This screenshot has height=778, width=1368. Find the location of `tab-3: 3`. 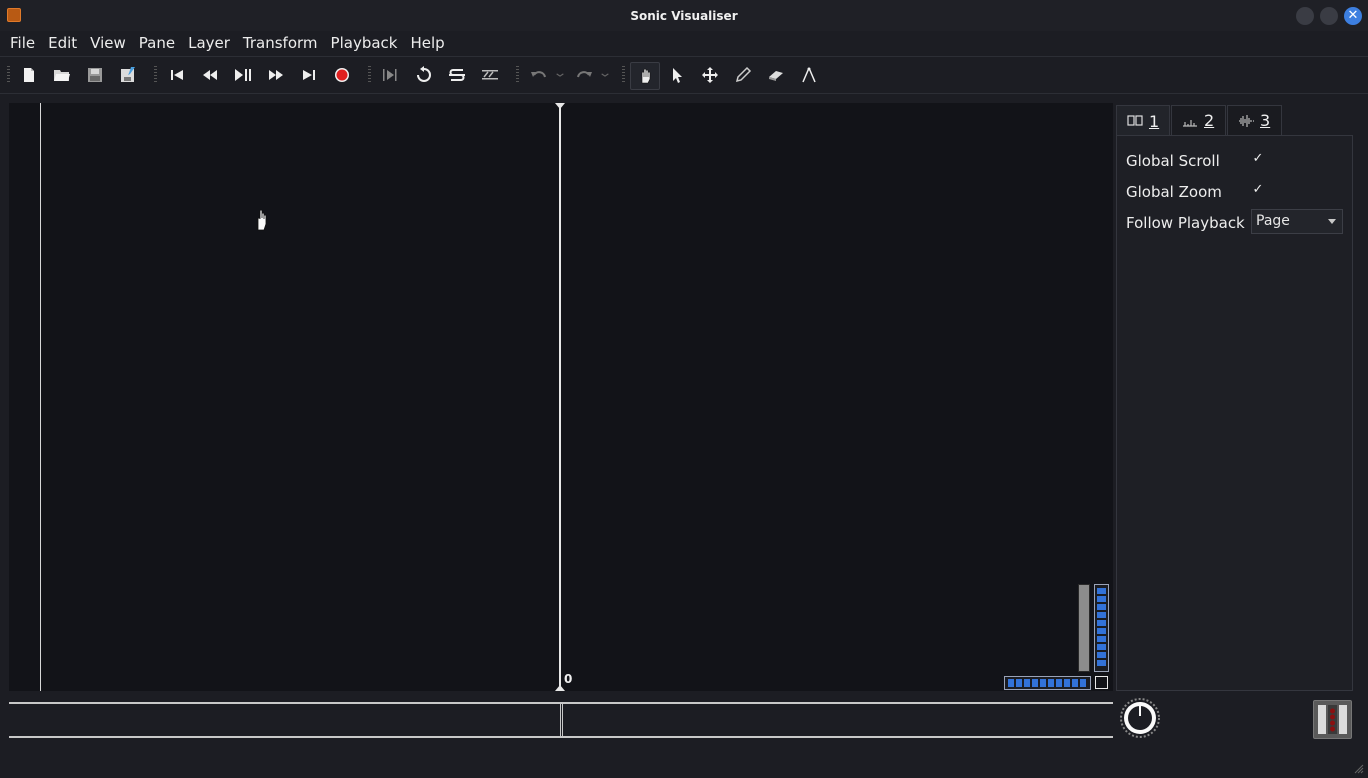

tab-3: 3 is located at coordinates (1254, 120).